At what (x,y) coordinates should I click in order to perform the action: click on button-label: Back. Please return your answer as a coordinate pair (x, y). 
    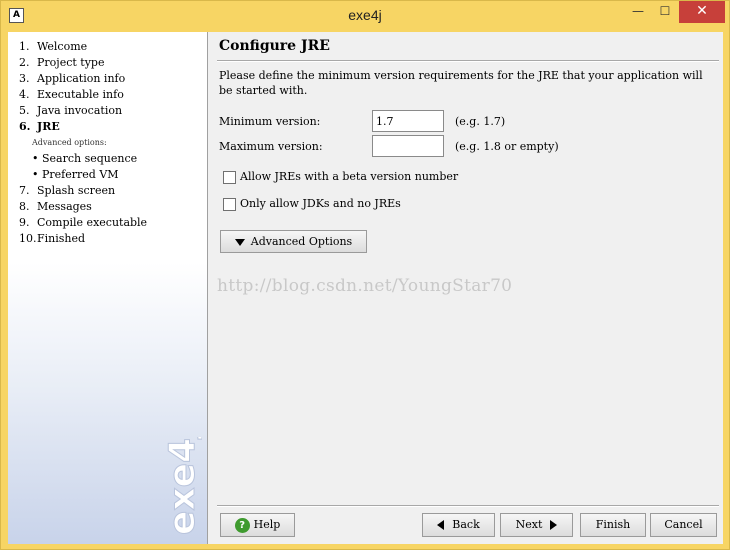
    Looking at the image, I should click on (466, 524).